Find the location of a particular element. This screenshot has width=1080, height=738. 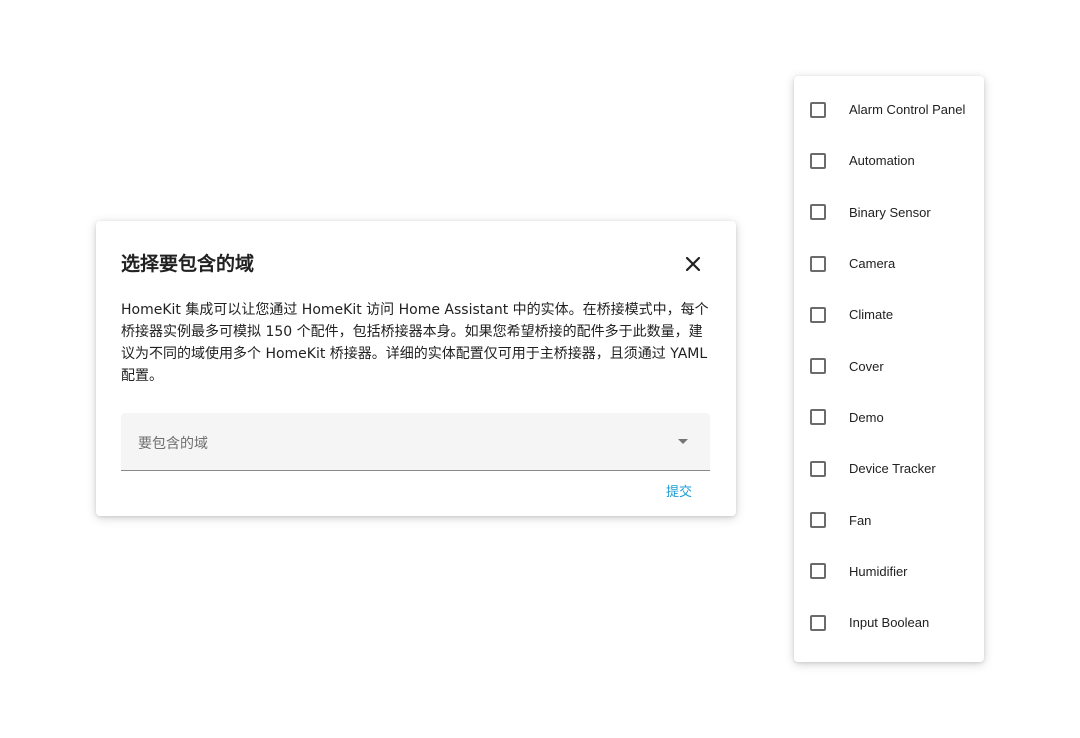

menu-item-automation: Automation is located at coordinates (889, 160).